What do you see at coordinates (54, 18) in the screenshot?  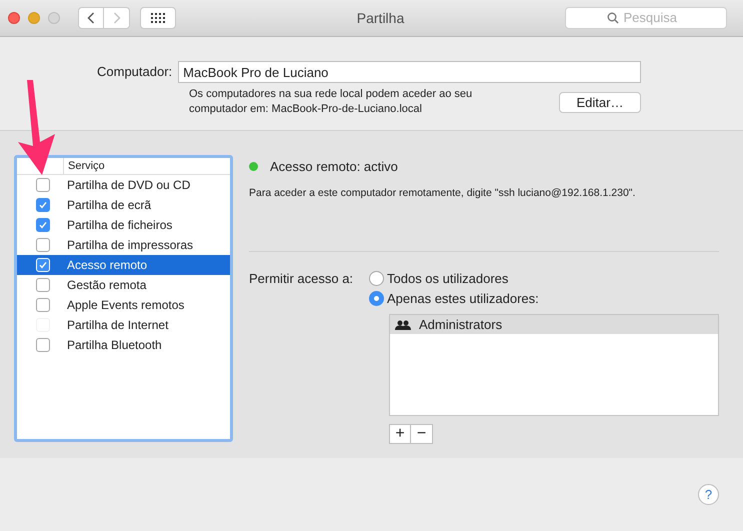 I see `zoom-icon` at bounding box center [54, 18].